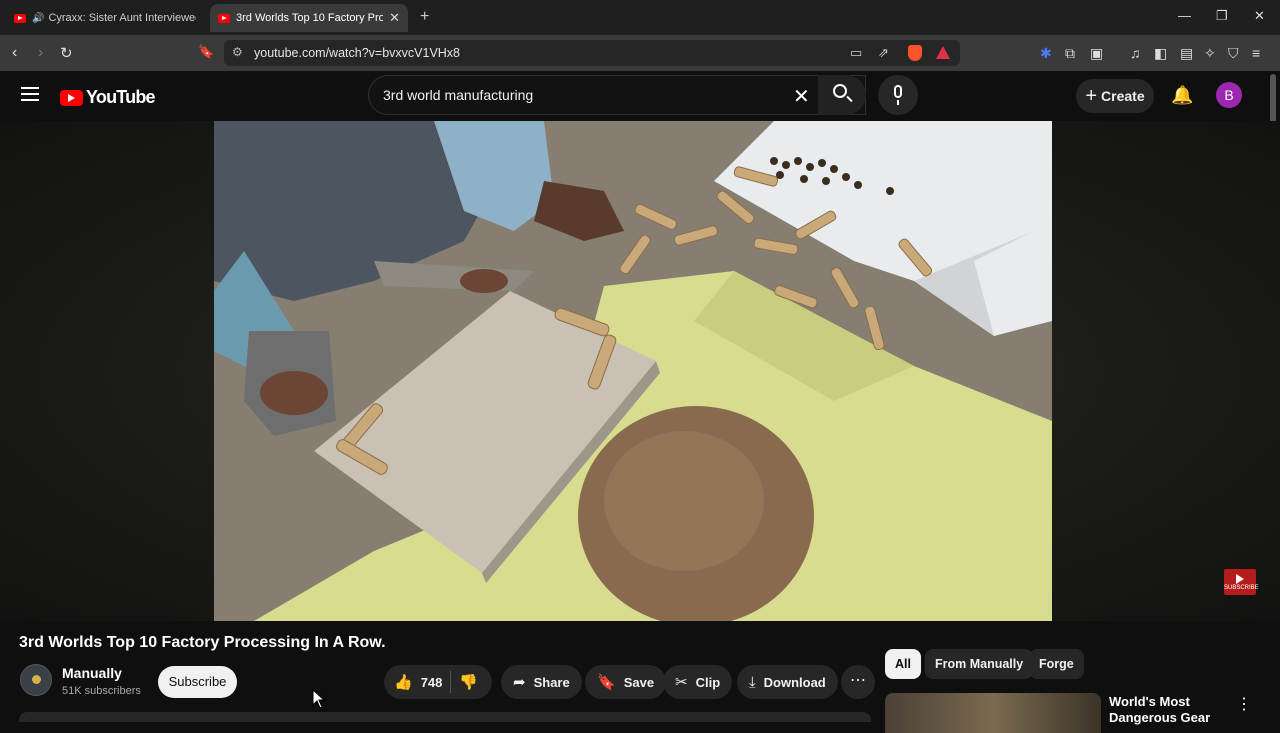 The image size is (1280, 733). I want to click on channel-name: Manually, so click(92, 673).